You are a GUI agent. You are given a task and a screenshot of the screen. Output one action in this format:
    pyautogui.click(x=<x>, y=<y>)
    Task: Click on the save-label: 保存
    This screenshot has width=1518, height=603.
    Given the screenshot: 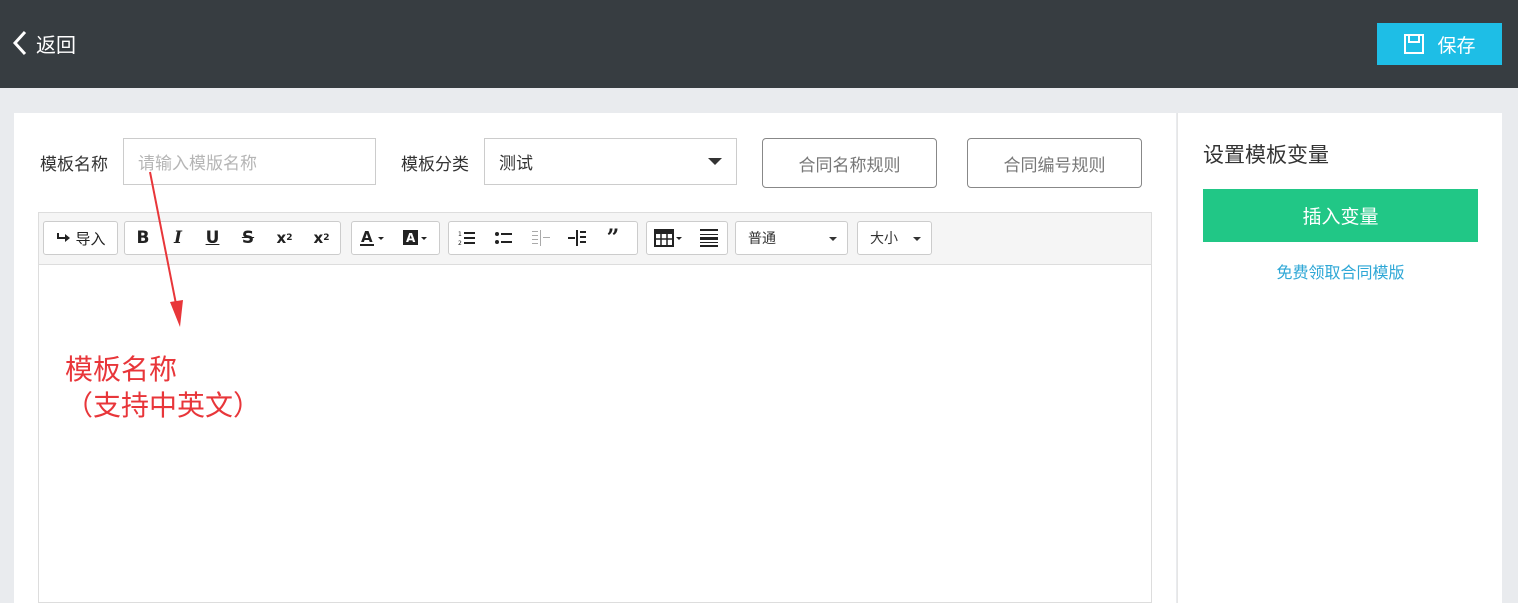 What is the action you would take?
    pyautogui.click(x=1456, y=45)
    